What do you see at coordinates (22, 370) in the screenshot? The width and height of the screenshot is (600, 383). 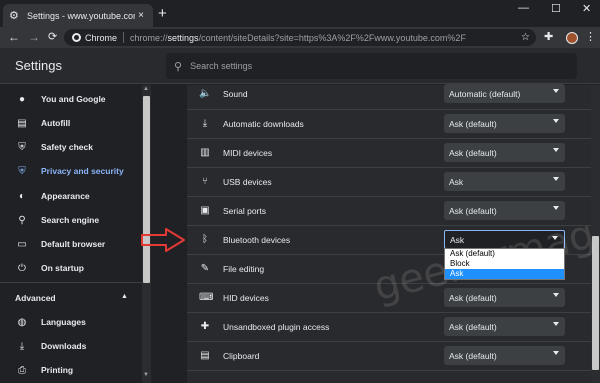 I see `printer-icon: ⎙` at bounding box center [22, 370].